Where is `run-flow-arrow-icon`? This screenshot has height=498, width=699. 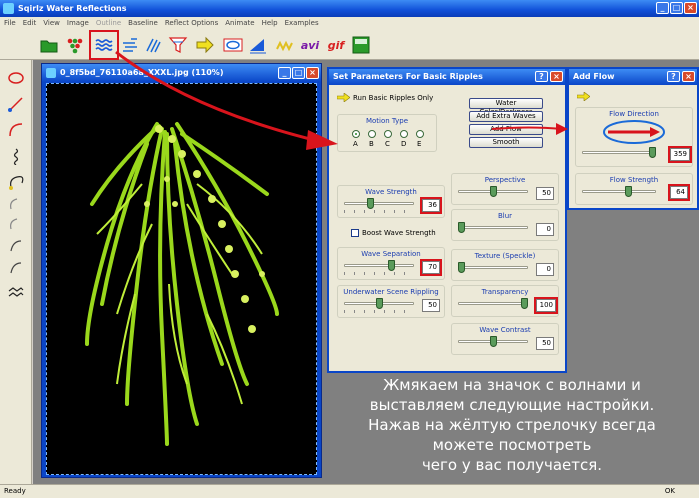 run-flow-arrow-icon is located at coordinates (583, 96).